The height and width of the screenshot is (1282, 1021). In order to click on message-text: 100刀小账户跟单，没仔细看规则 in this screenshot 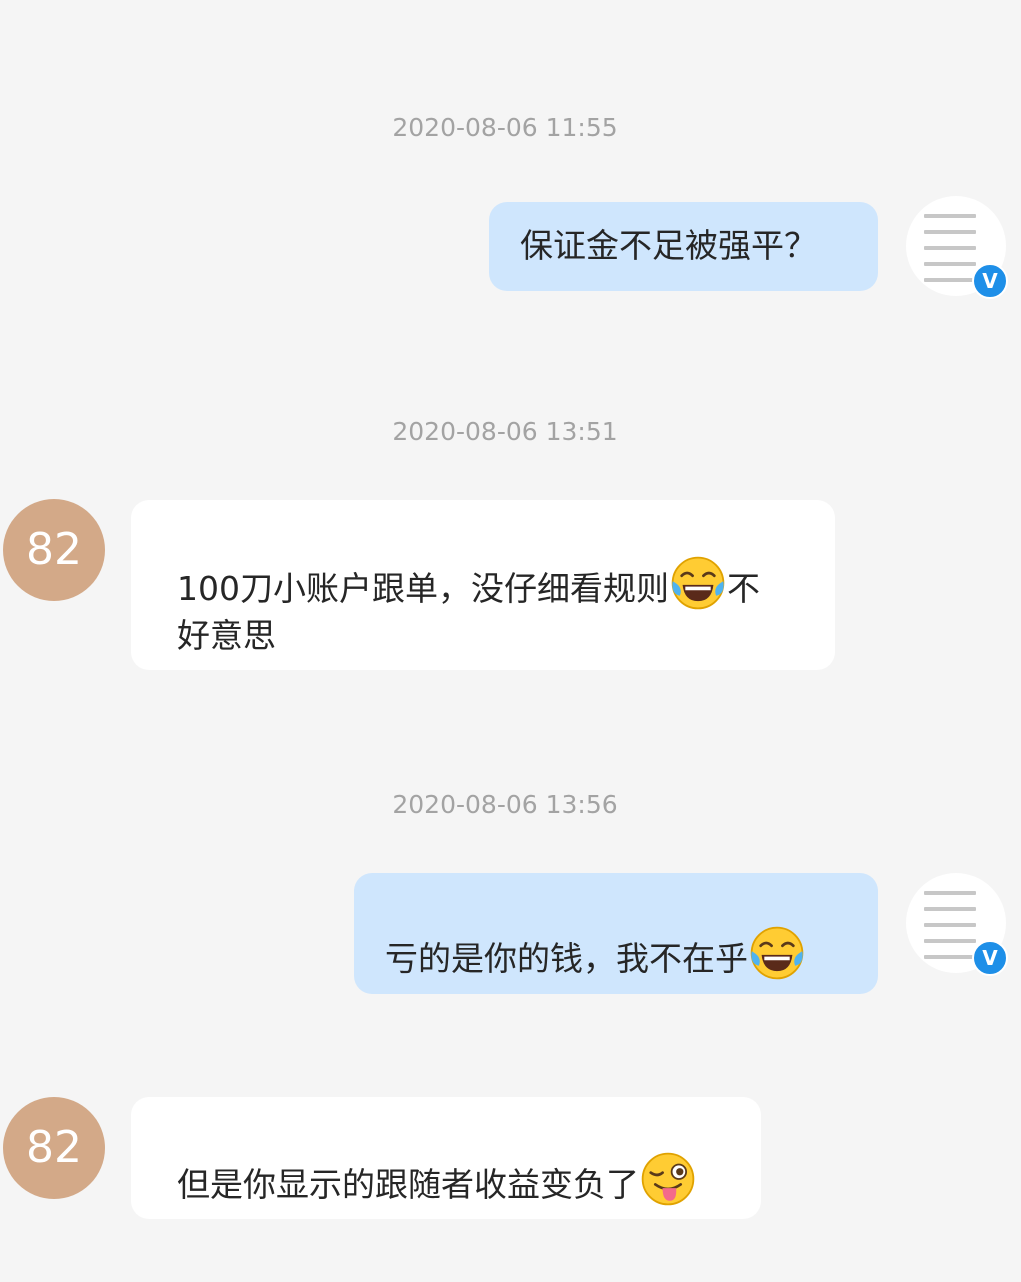, I will do `click(423, 588)`.